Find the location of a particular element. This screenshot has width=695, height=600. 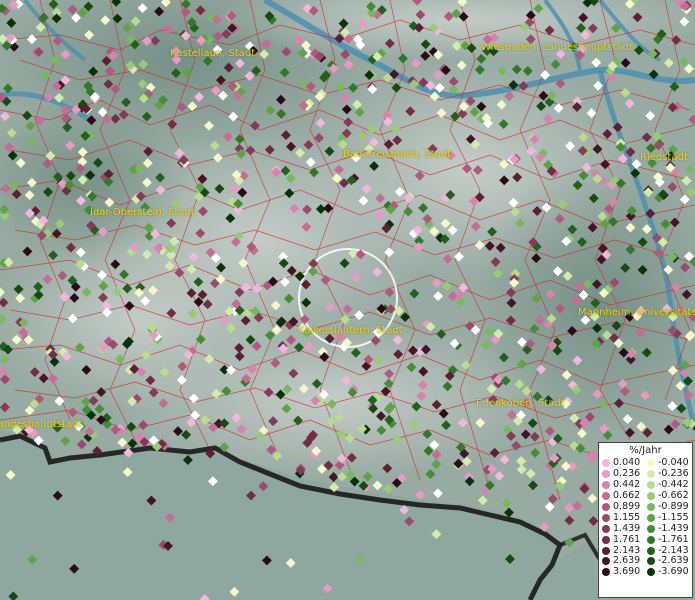

legend-entry: 1.439 is located at coordinates (624, 528).